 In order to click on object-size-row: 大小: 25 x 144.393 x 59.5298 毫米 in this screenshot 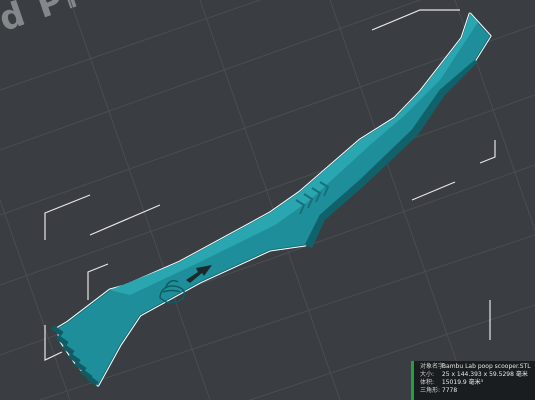, I will do `click(477, 375)`.